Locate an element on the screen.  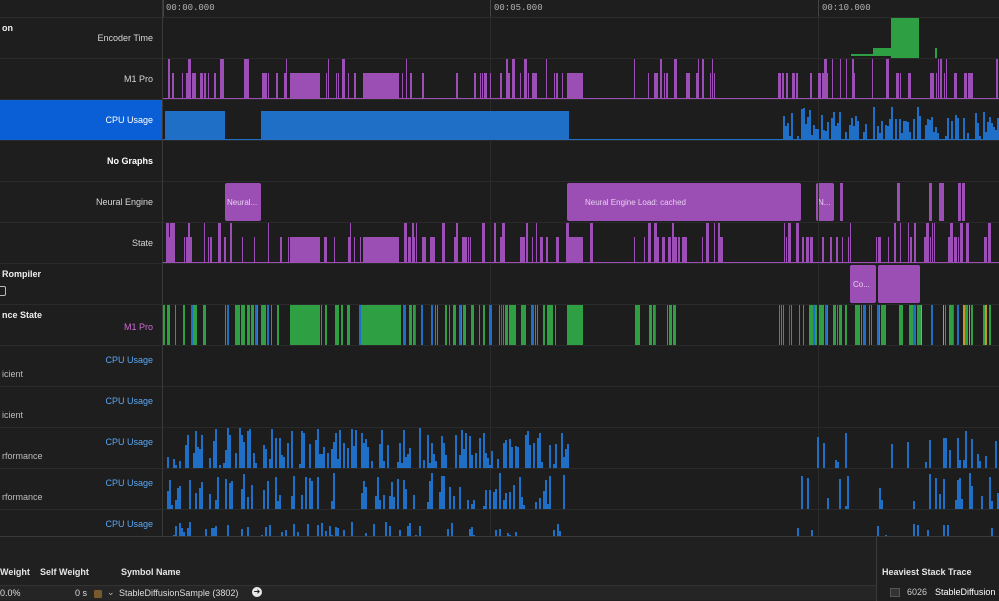
track-performance-cpu-2: CPU Usage rformance is located at coordinates (499, 489).